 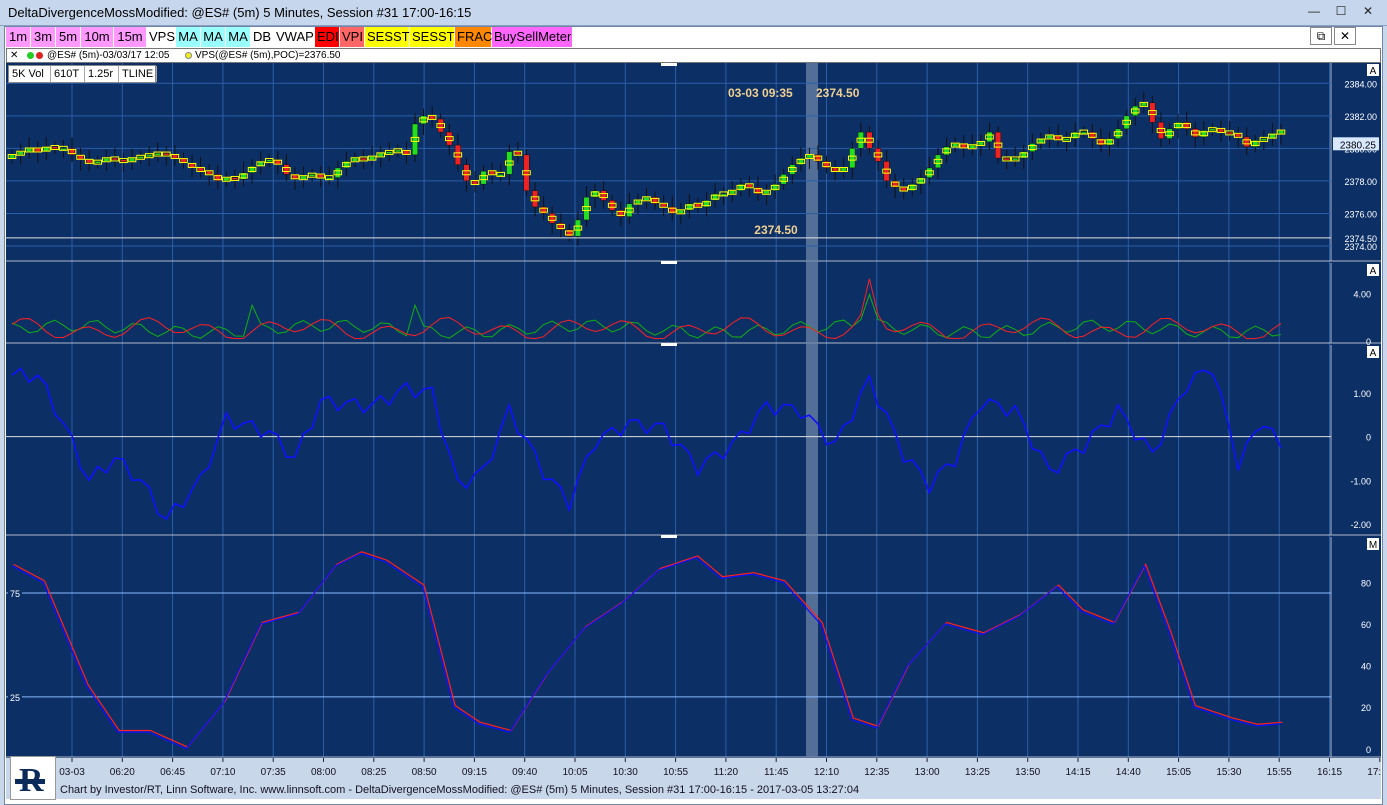 I want to click on toolbar-button-vwap-10: VWAP, so click(x=294, y=37).